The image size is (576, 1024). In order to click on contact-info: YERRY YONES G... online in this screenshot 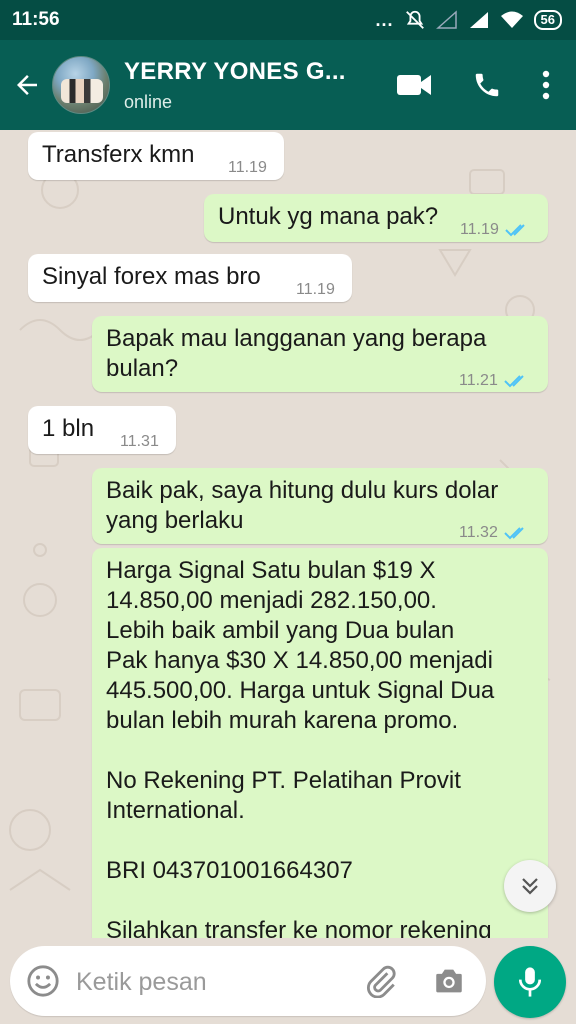, I will do `click(260, 85)`.